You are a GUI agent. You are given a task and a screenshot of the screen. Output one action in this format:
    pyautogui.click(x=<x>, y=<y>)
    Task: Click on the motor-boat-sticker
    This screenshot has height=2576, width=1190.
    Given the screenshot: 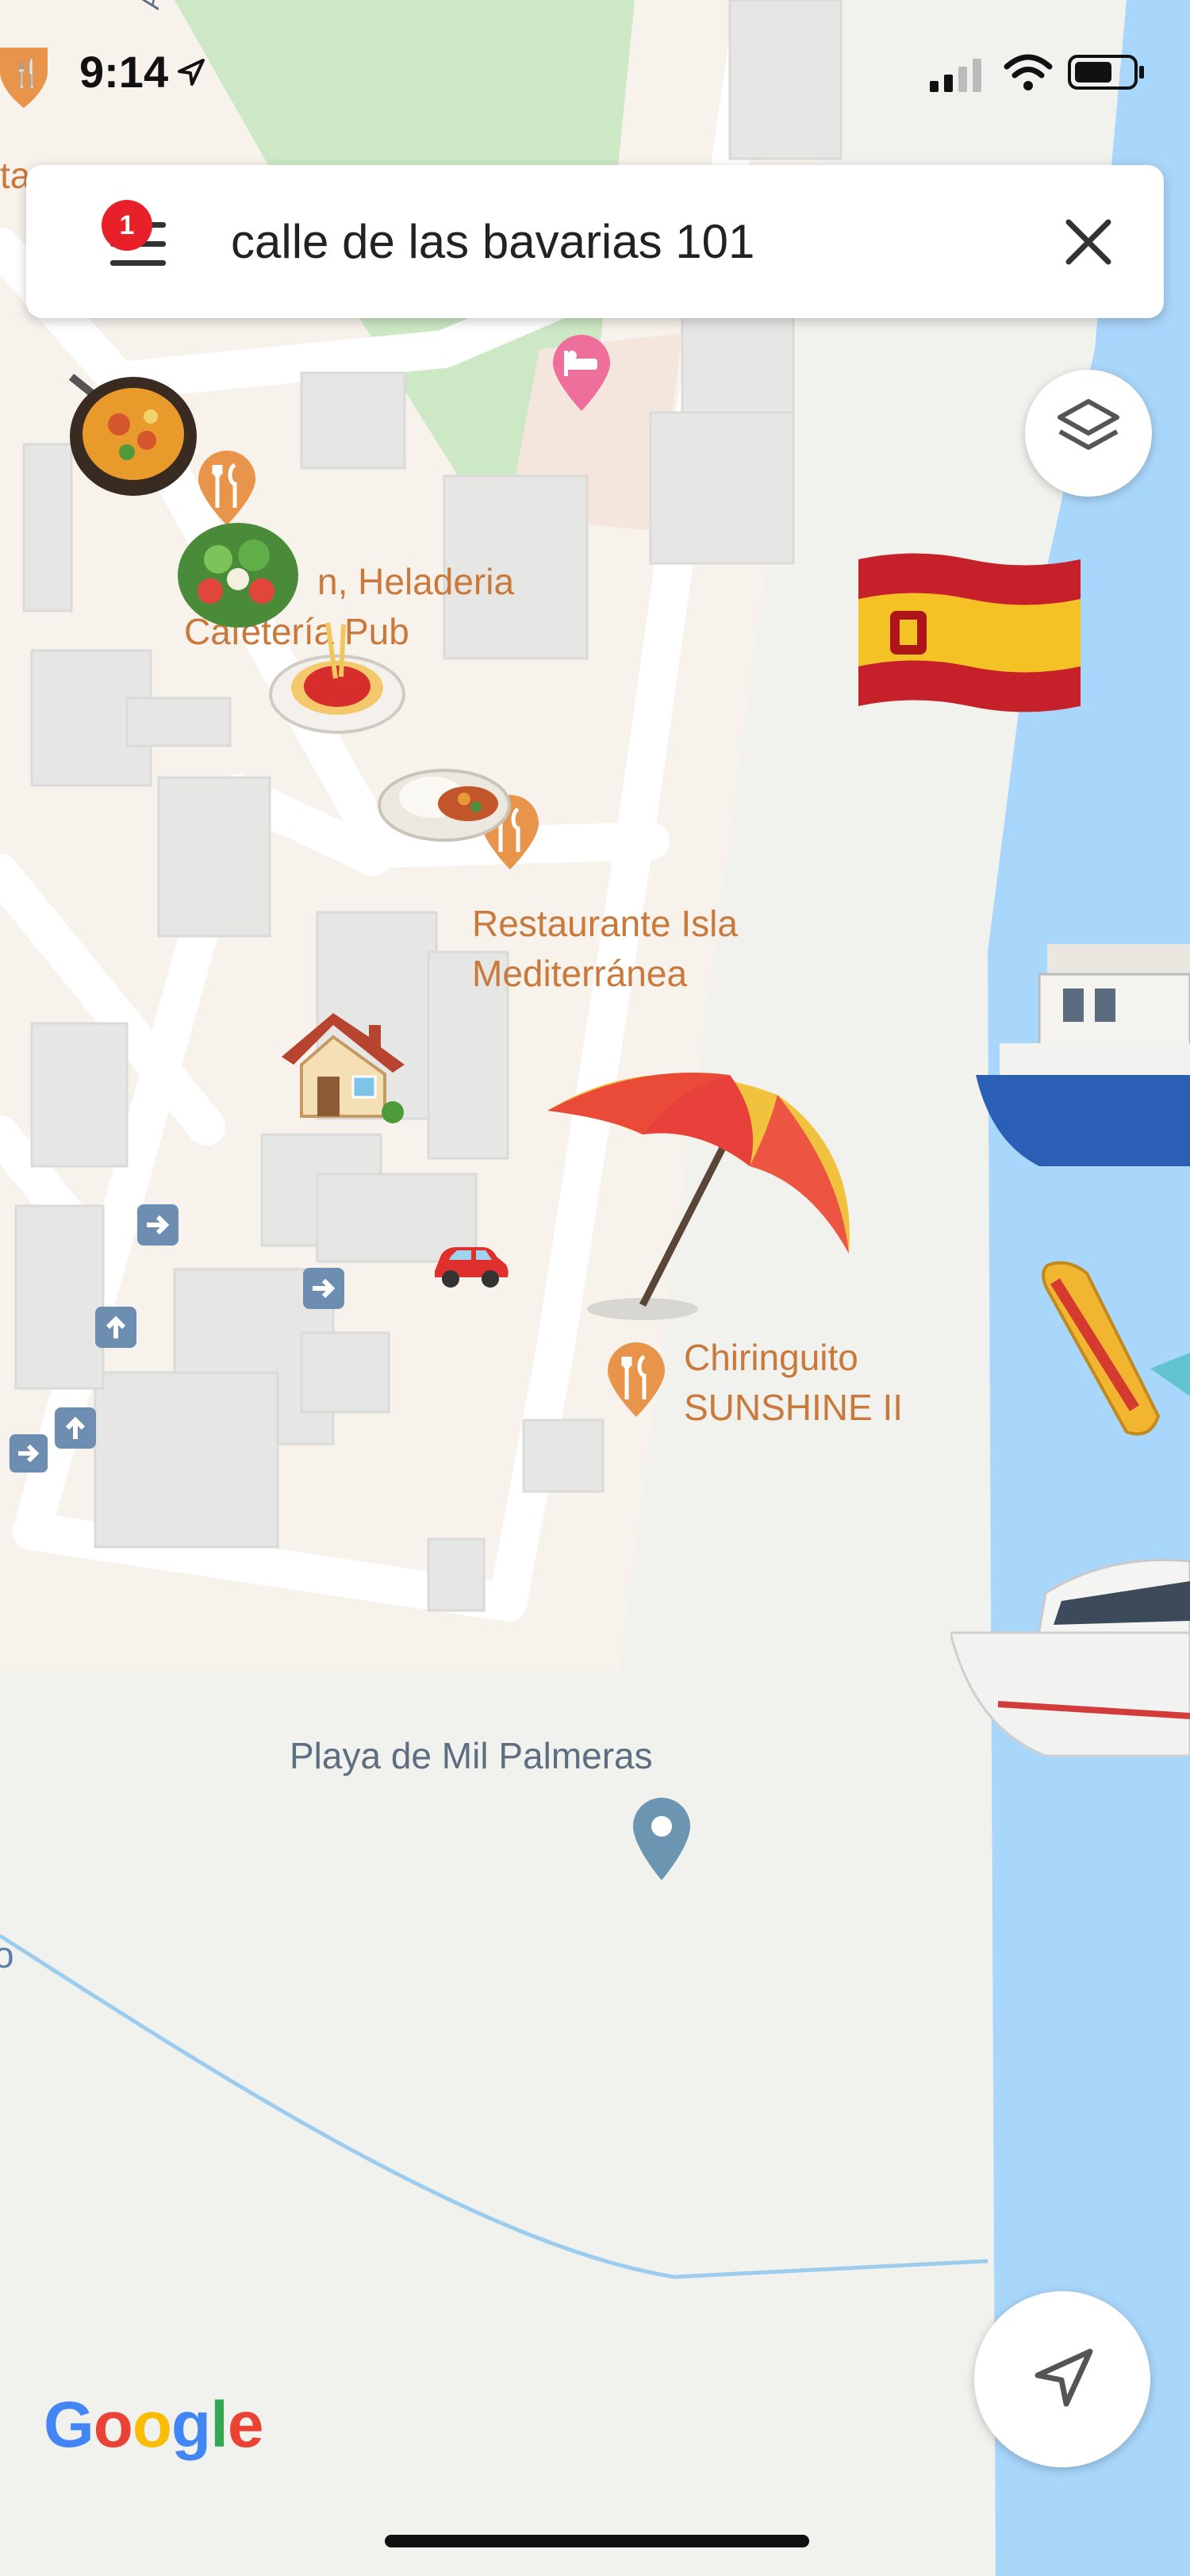 What is the action you would take?
    pyautogui.click(x=1070, y=1657)
    